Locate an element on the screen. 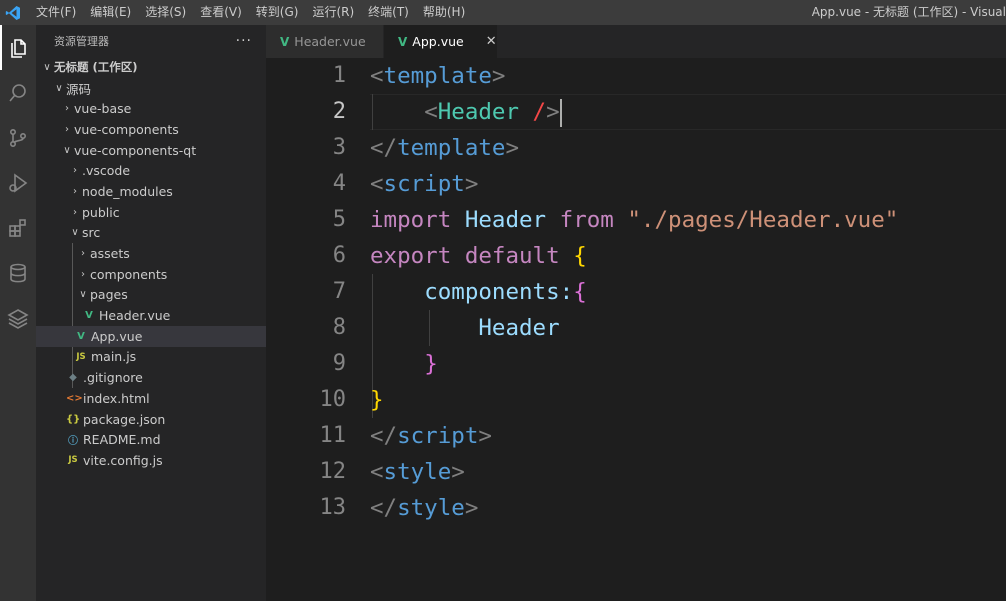 This screenshot has width=1006, height=601. line-number: 4 is located at coordinates (339, 183).